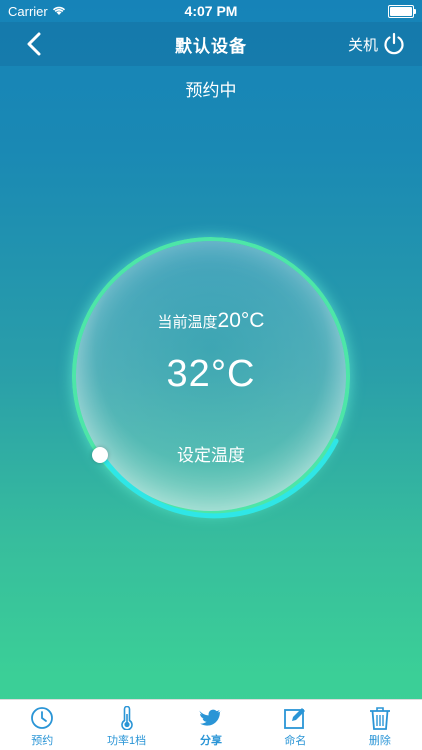 Image resolution: width=422 pixels, height=750 pixels. Describe the element at coordinates (100, 455) in the screenshot. I see `dial-knob` at that location.